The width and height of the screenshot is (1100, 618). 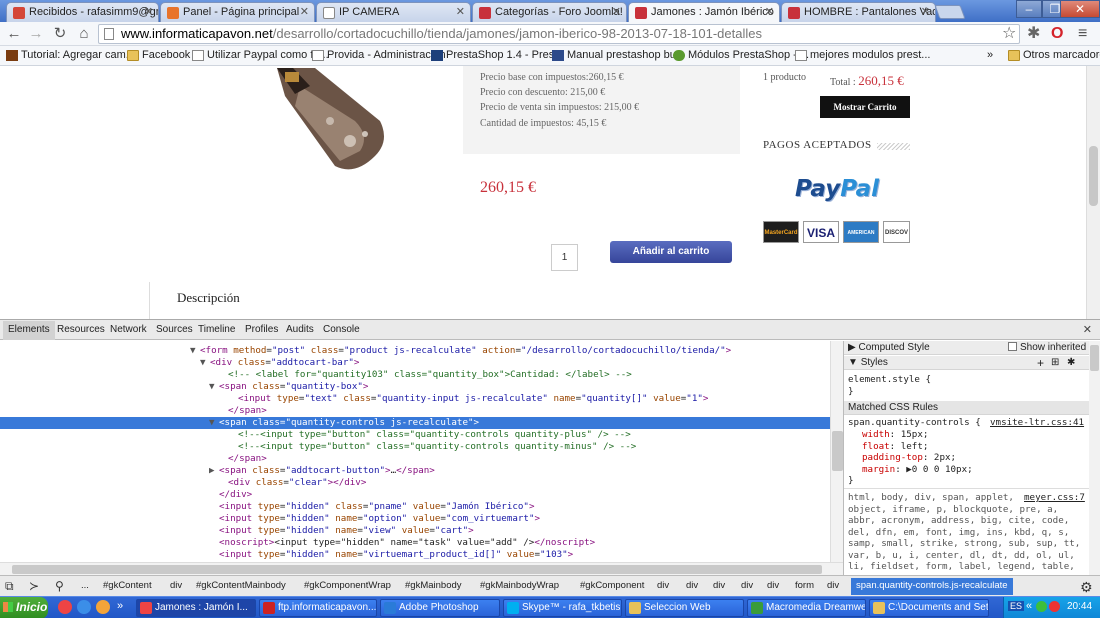 I want to click on dom-node: </div>, so click(x=415, y=495).